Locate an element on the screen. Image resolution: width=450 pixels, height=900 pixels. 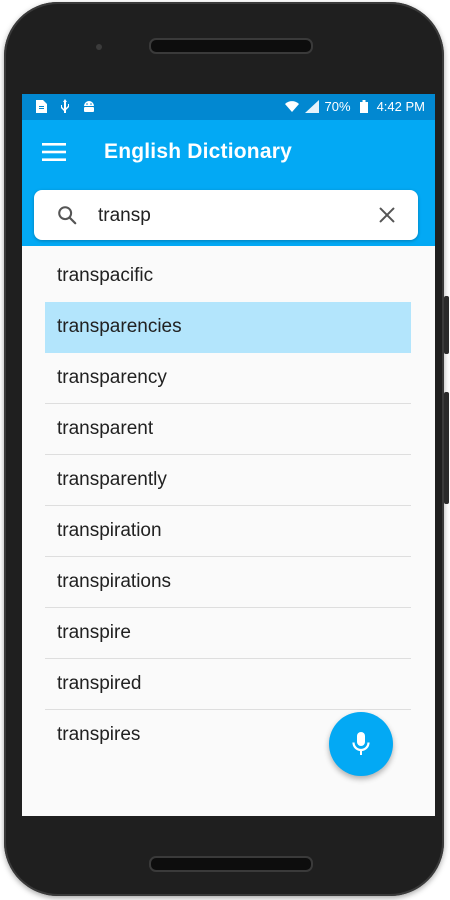
list-item: transparently is located at coordinates (228, 480).